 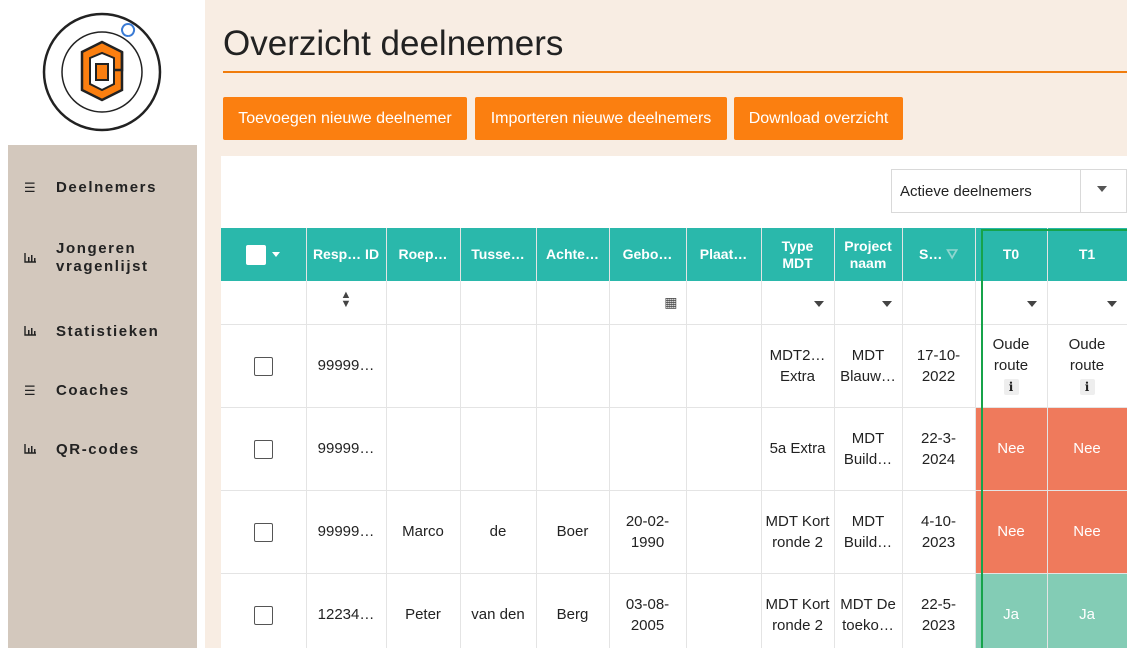 I want to click on sidebar-item-deelnemers: ☰ Deelnemers, so click(x=102, y=188).